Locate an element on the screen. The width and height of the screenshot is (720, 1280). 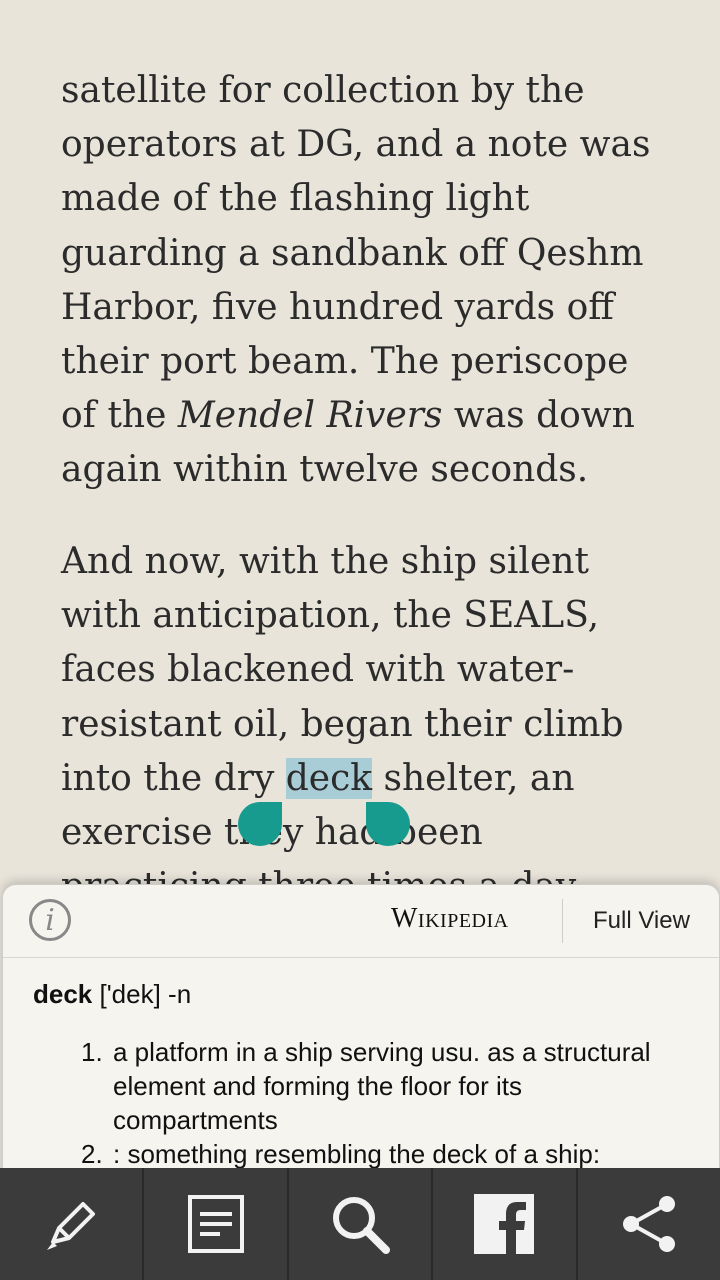
text-line: faces blackened with water- is located at coordinates (318, 670).